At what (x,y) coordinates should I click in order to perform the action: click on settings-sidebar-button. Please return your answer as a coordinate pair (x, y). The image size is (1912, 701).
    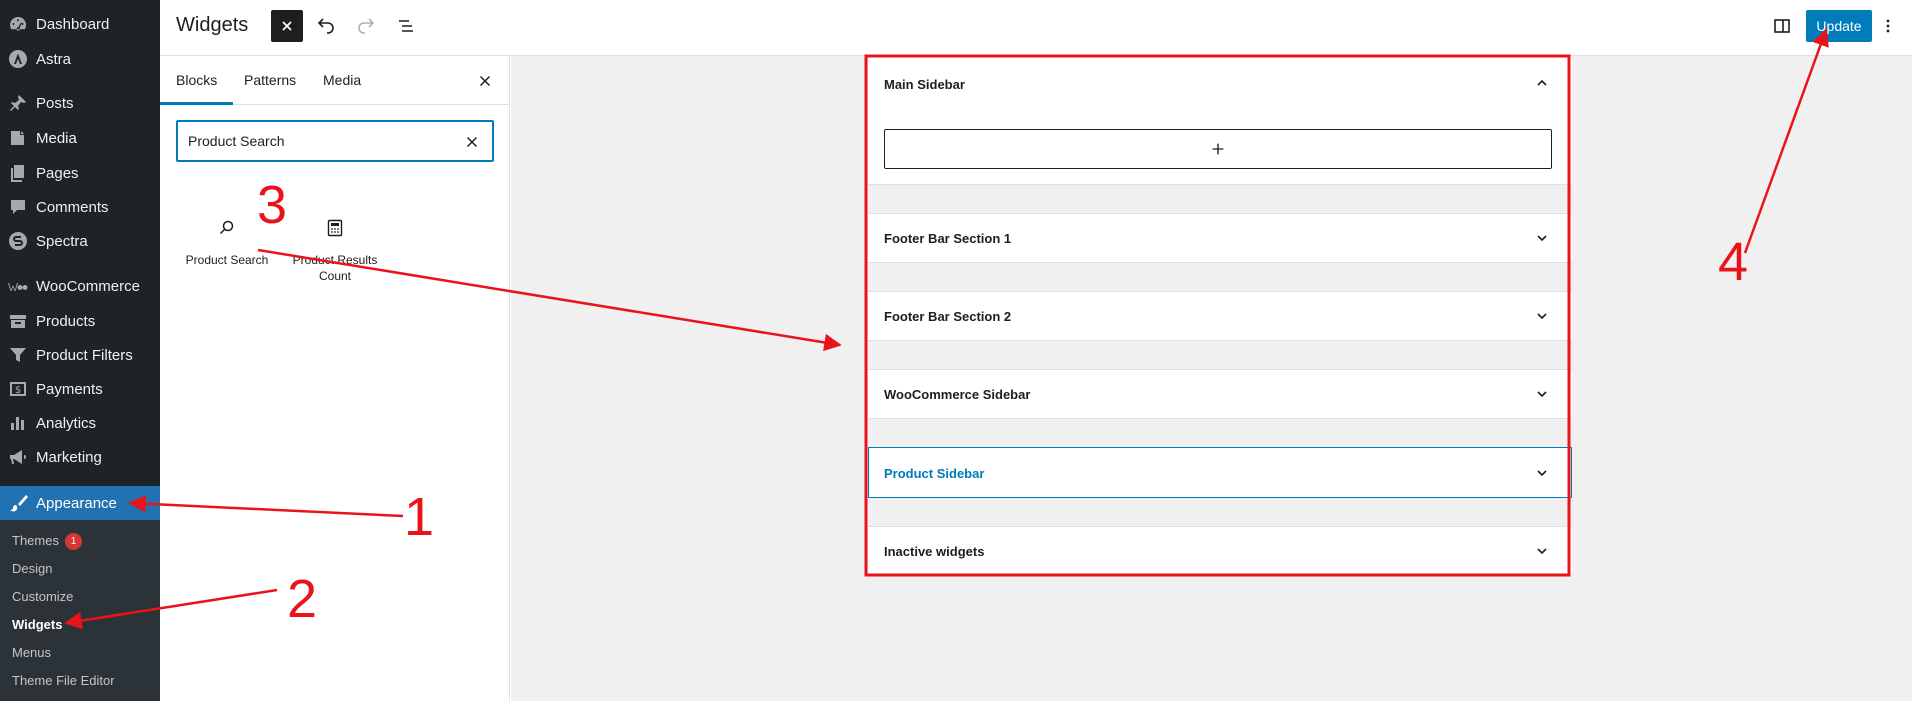
    Looking at the image, I should click on (1782, 26).